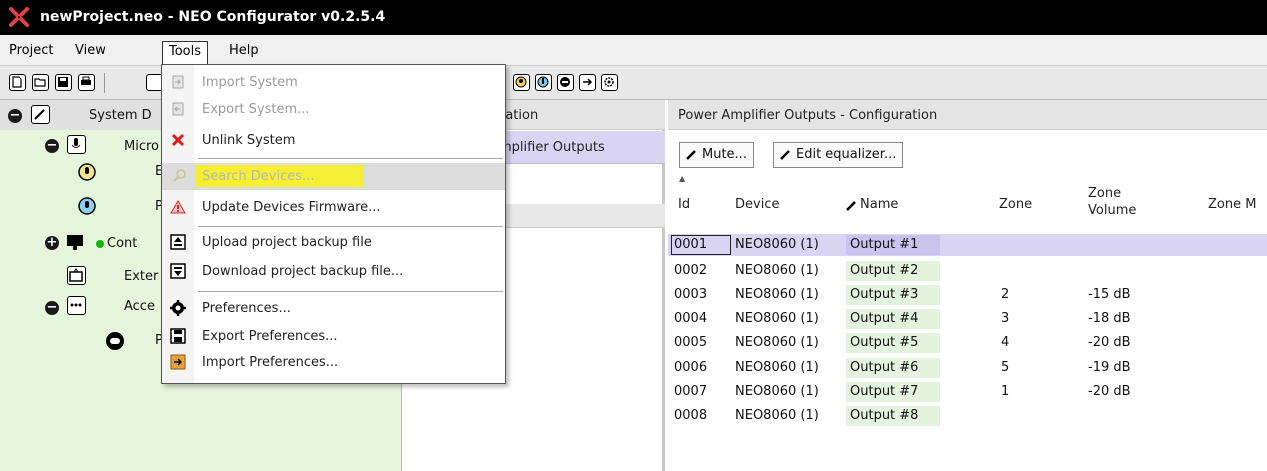  What do you see at coordinates (587, 82) in the screenshot?
I see `exit-button` at bounding box center [587, 82].